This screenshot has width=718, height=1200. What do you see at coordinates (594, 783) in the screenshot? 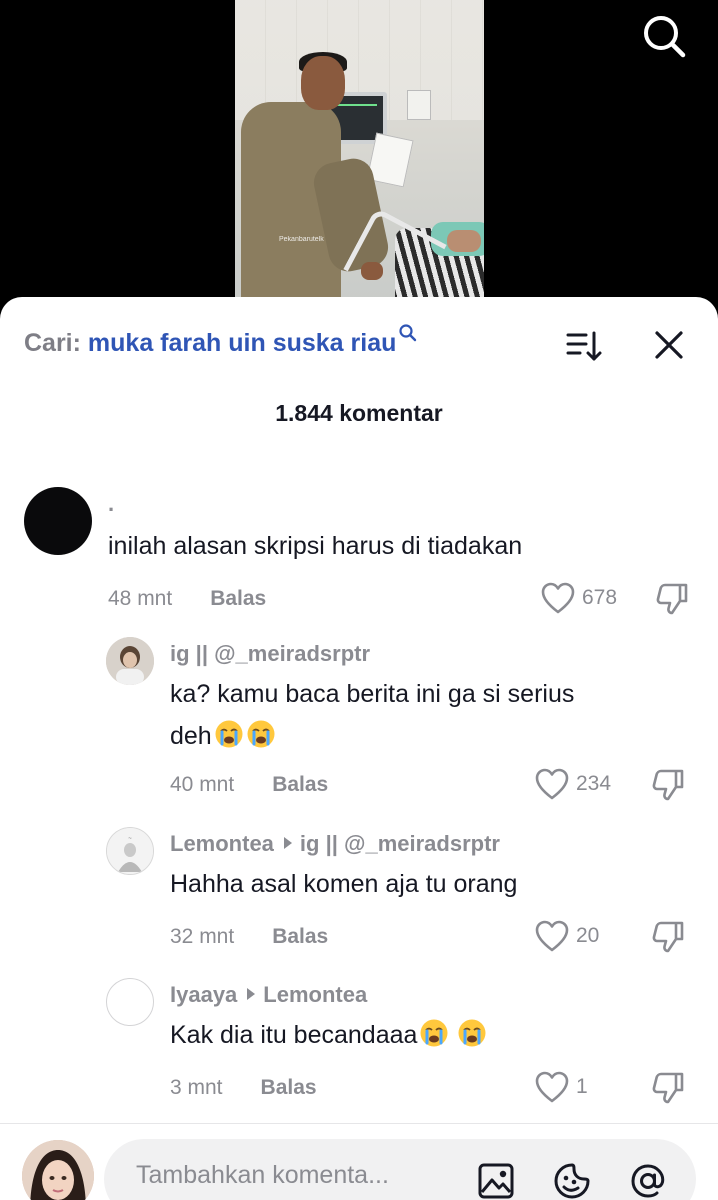
I see `like-count: 234` at bounding box center [594, 783].